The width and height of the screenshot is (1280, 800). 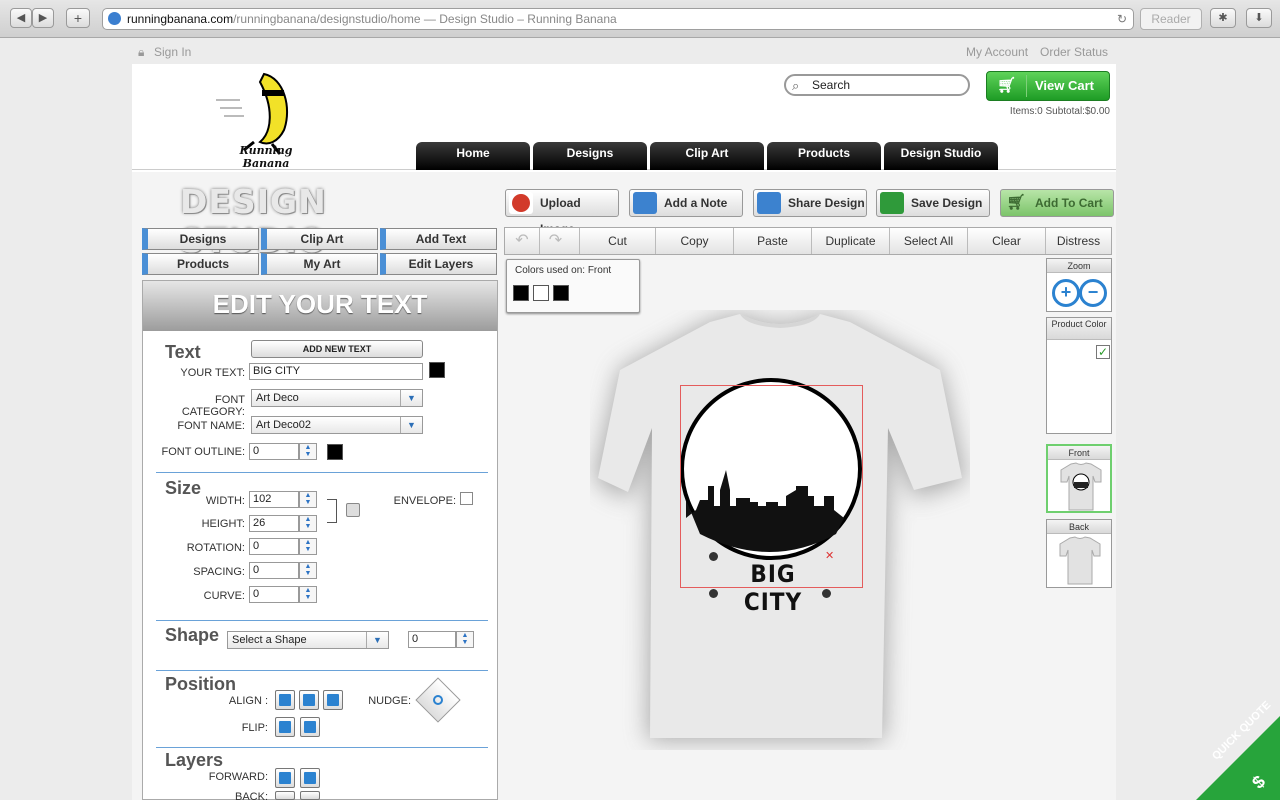 What do you see at coordinates (180, 19) in the screenshot?
I see `url-domain: runningbanana.com` at bounding box center [180, 19].